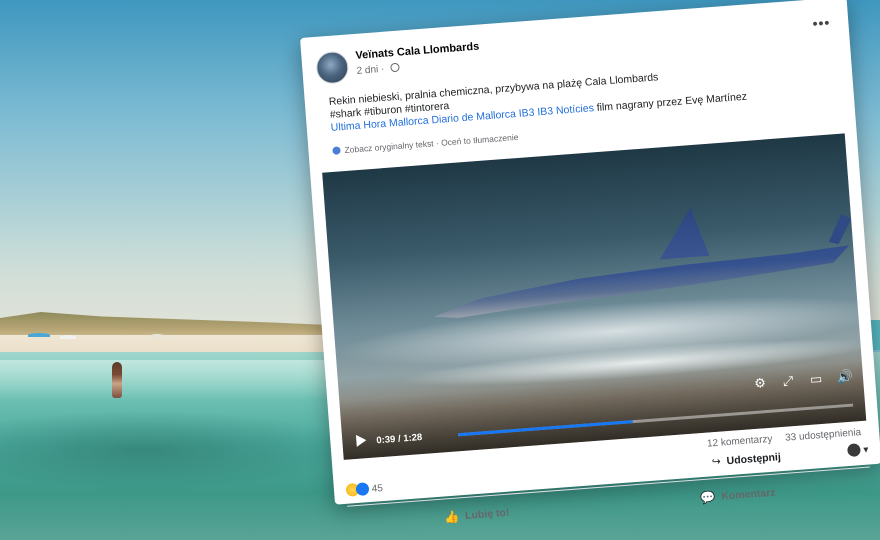  Describe the element at coordinates (853, 450) in the screenshot. I see `page-avatar-small` at that location.